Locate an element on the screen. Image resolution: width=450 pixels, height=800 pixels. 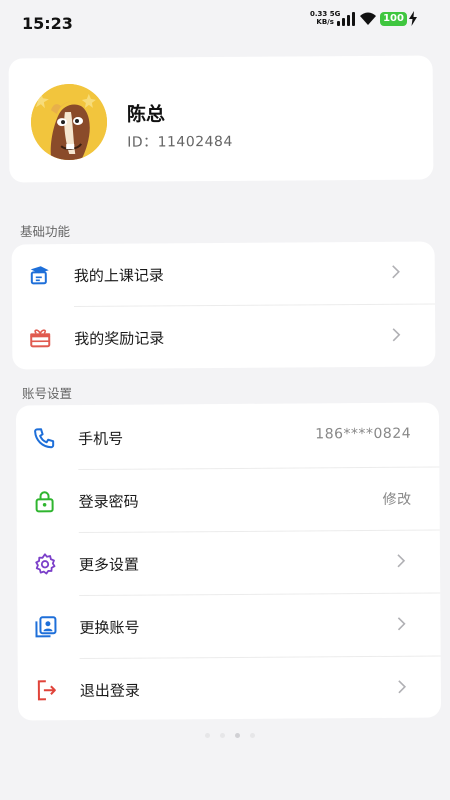
reward-record-label: 我的奖励记录 is located at coordinates (119, 339).